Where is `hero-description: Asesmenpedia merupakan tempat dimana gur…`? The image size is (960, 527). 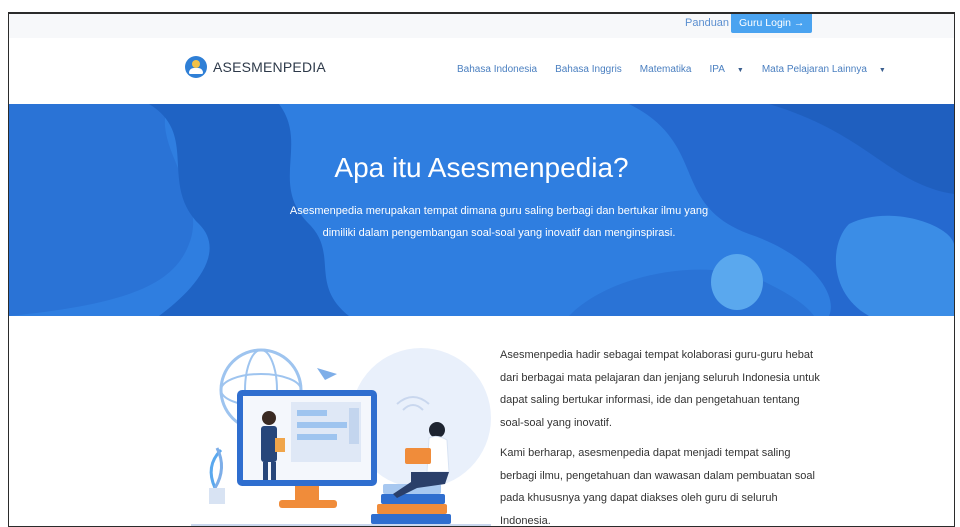 hero-description: Asesmenpedia merupakan tempat dimana gur… is located at coordinates (499, 222).